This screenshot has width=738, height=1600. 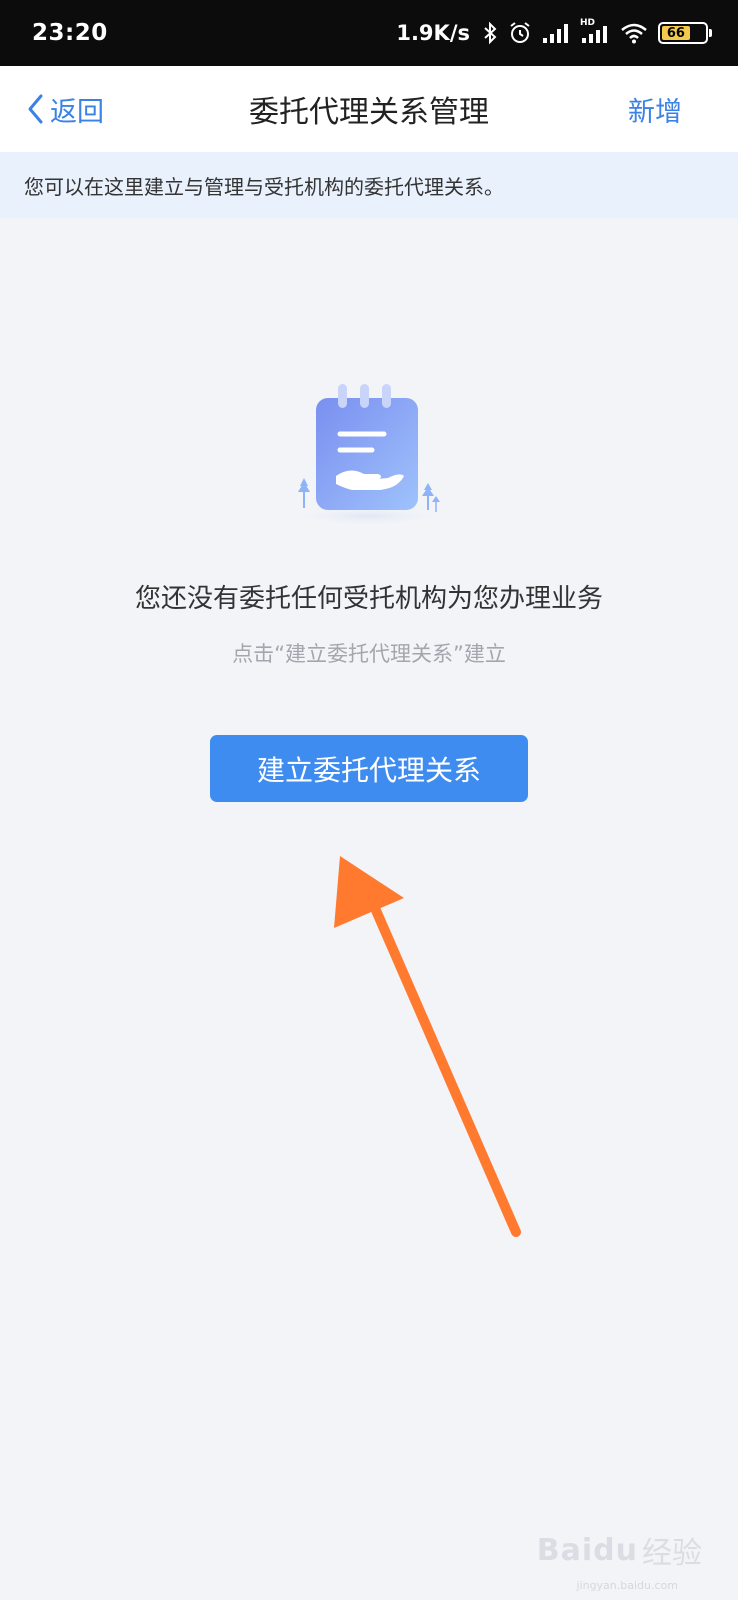 I want to click on alarm-icon, so click(x=520, y=33).